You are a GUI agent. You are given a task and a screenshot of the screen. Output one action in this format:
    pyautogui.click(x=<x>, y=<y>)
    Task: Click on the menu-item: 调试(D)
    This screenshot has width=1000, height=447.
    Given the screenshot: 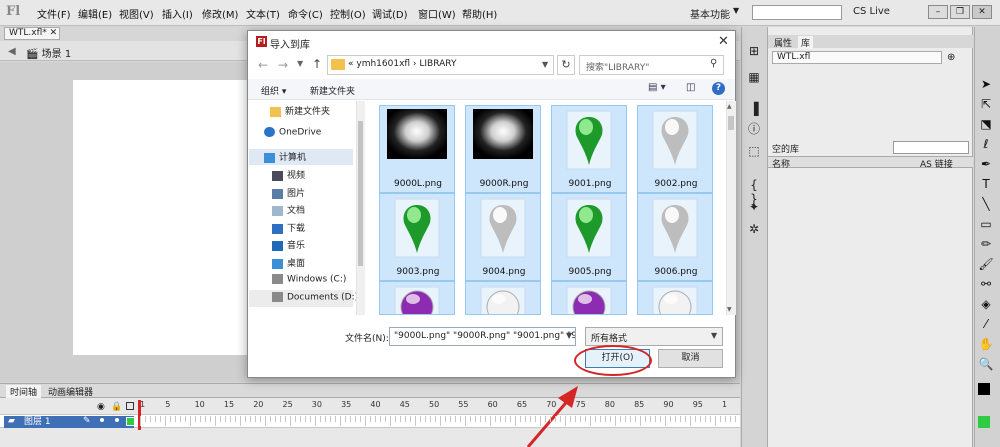 What is the action you would take?
    pyautogui.click(x=390, y=13)
    